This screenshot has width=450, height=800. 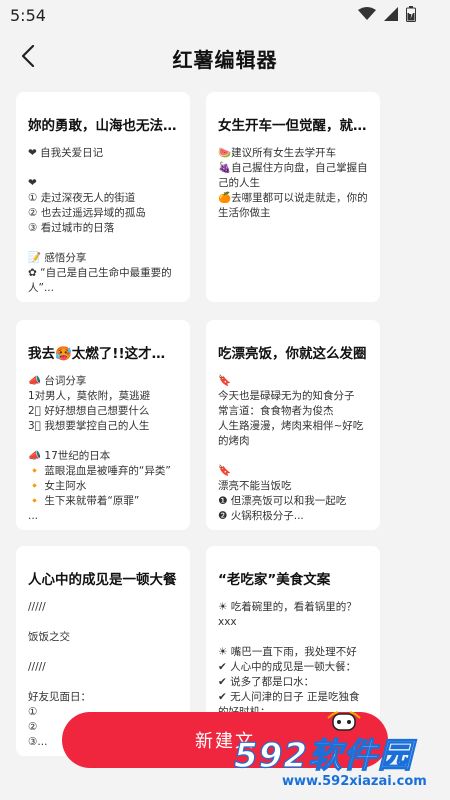 What do you see at coordinates (354, 781) in the screenshot?
I see `watermark-url: www.592xiazai.com` at bounding box center [354, 781].